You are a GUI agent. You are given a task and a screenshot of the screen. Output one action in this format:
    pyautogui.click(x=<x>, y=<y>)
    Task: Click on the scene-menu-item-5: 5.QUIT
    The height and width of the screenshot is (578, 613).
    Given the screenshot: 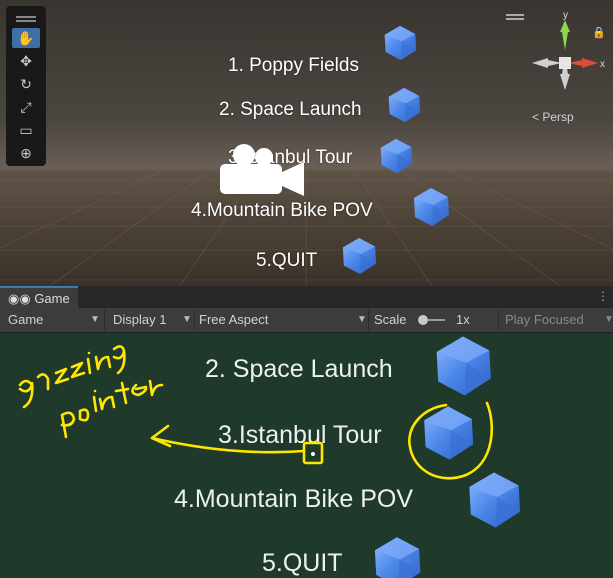 What is the action you would take?
    pyautogui.click(x=287, y=260)
    